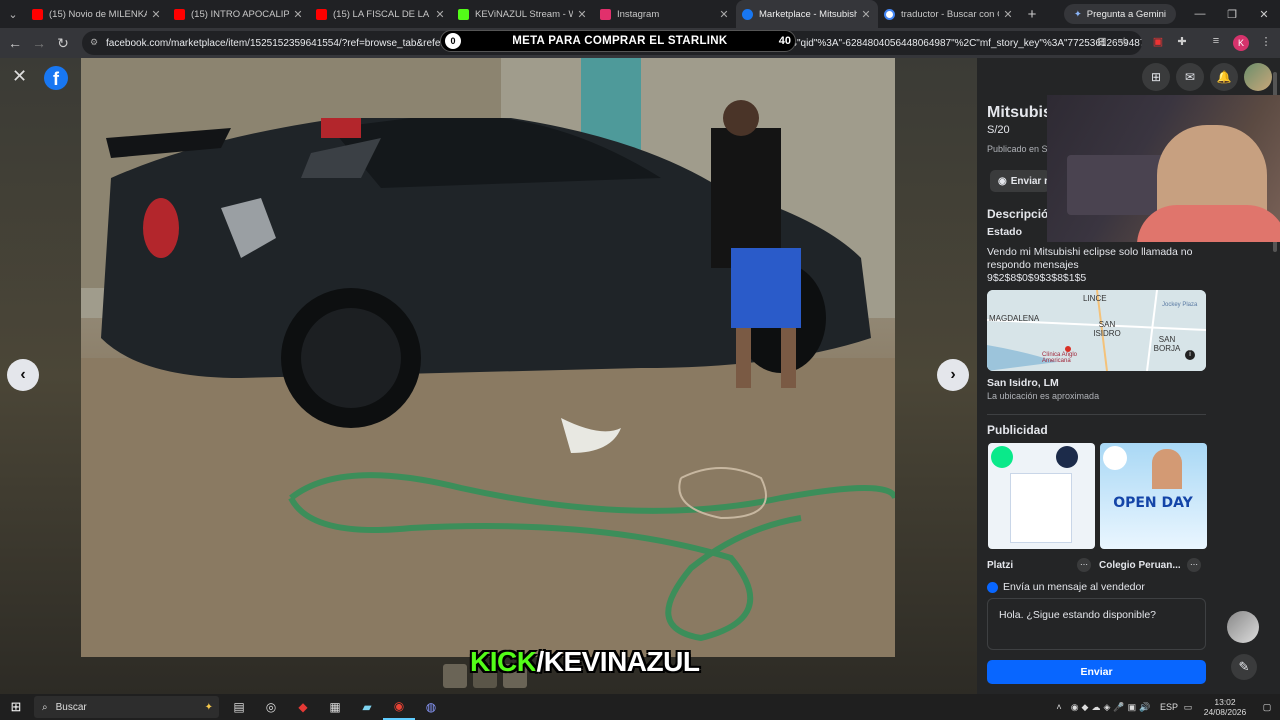 The image size is (1280, 720). Describe the element at coordinates (1005, 232) in the screenshot. I see `state-label: Estado` at that location.